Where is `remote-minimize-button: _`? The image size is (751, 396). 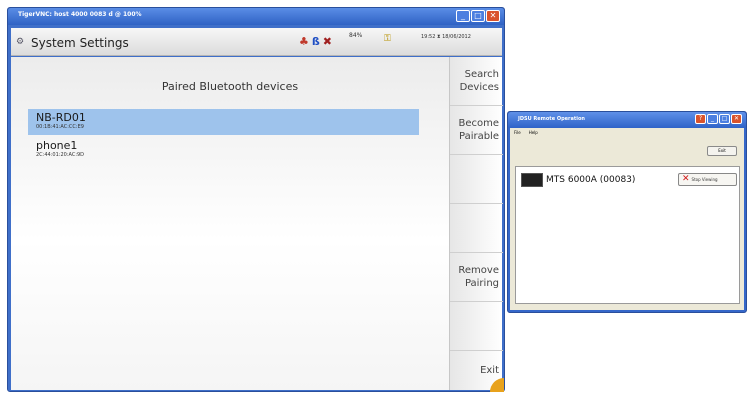 remote-minimize-button: _ is located at coordinates (712, 119).